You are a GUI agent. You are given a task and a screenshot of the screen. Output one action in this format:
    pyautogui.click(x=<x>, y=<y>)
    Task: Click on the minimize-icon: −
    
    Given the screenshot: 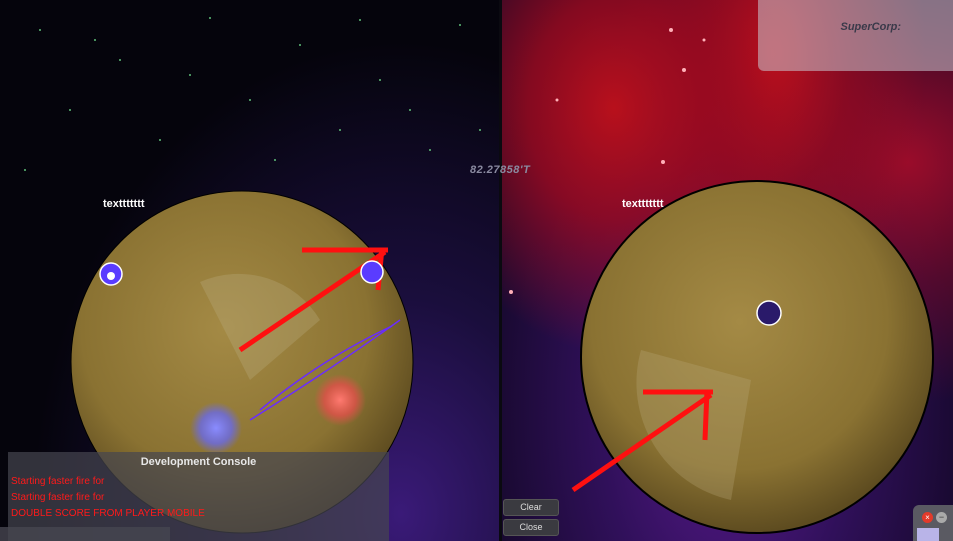 What is the action you would take?
    pyautogui.click(x=941, y=517)
    